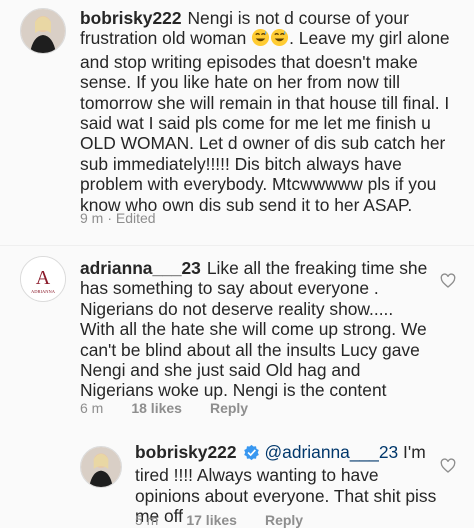  What do you see at coordinates (131, 18) in the screenshot?
I see `comment-1-username: bobrisky222` at bounding box center [131, 18].